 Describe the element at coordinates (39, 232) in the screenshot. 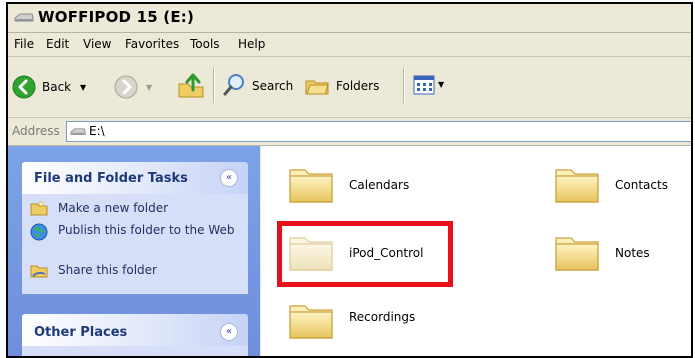

I see `globe-icon` at that location.